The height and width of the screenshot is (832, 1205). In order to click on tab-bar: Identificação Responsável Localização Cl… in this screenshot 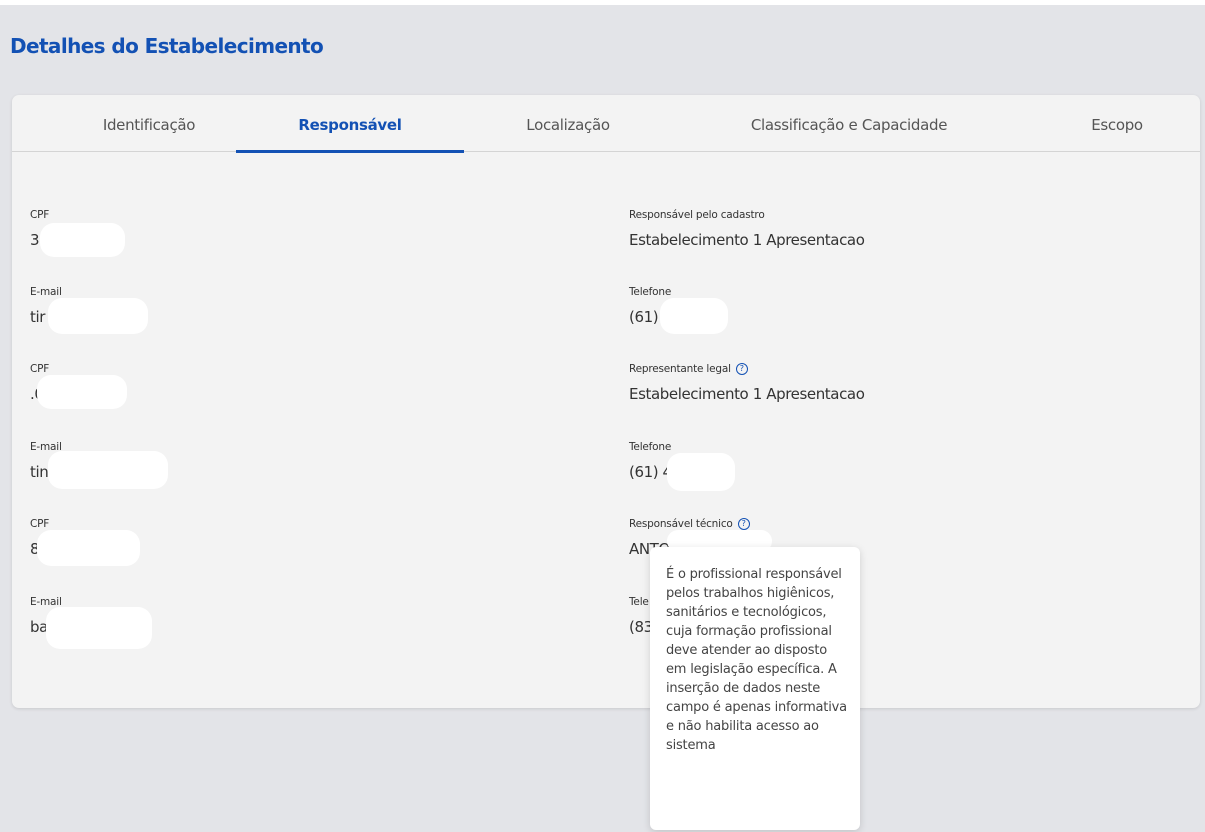, I will do `click(606, 124)`.